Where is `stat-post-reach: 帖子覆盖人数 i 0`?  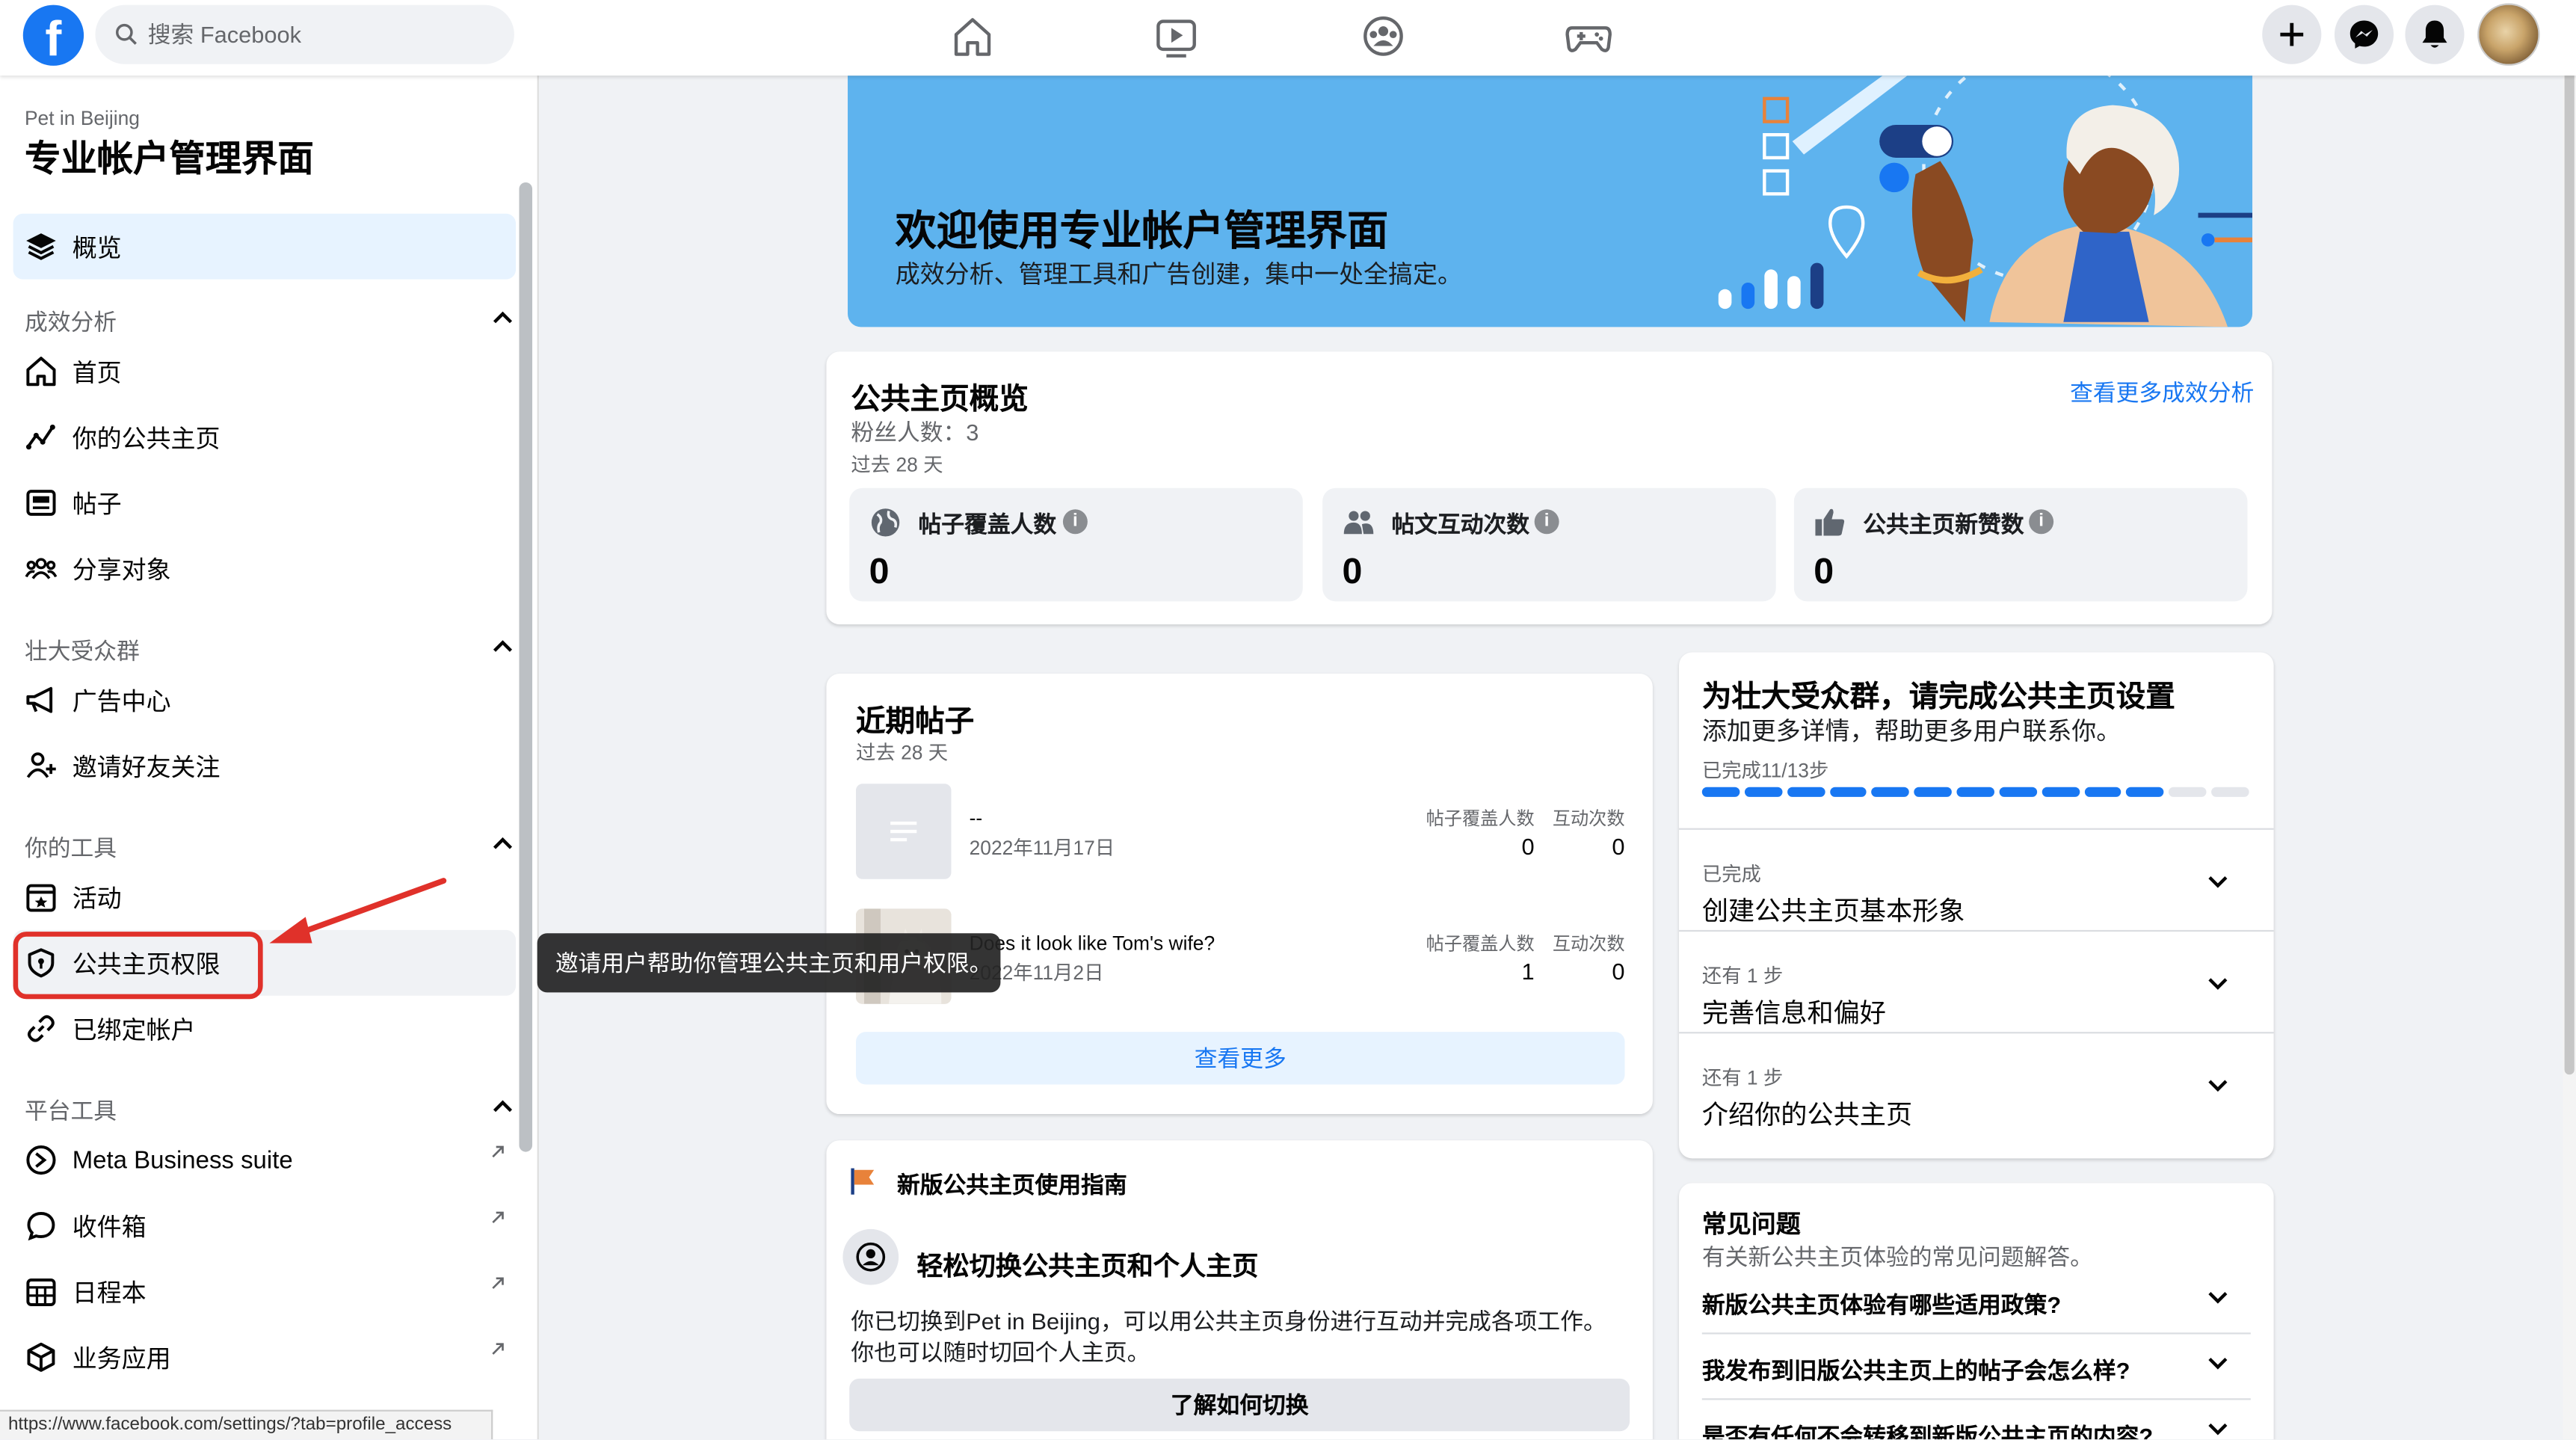
stat-post-reach: 帖子覆盖人数 i 0 is located at coordinates (1076, 544).